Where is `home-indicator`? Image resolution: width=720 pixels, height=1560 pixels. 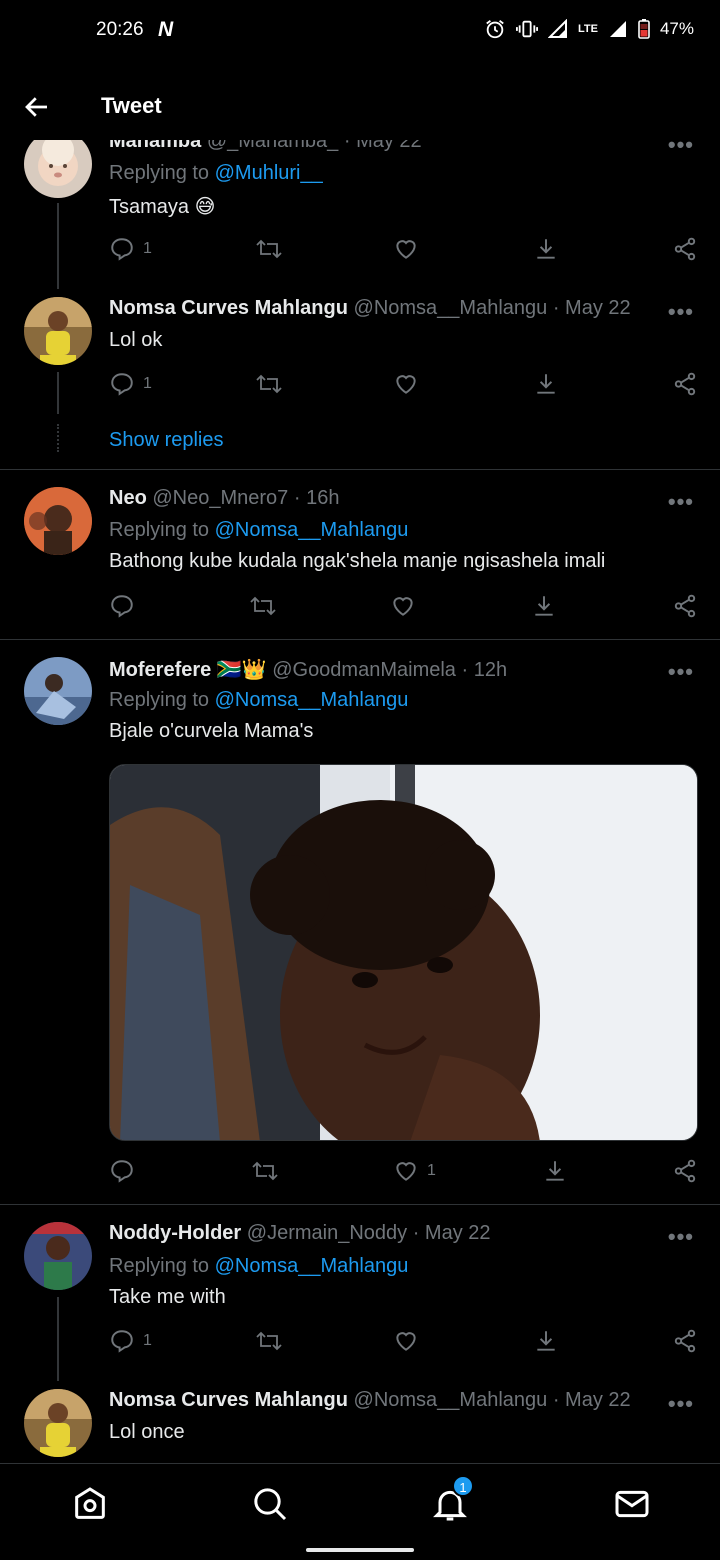 home-indicator is located at coordinates (360, 1550).